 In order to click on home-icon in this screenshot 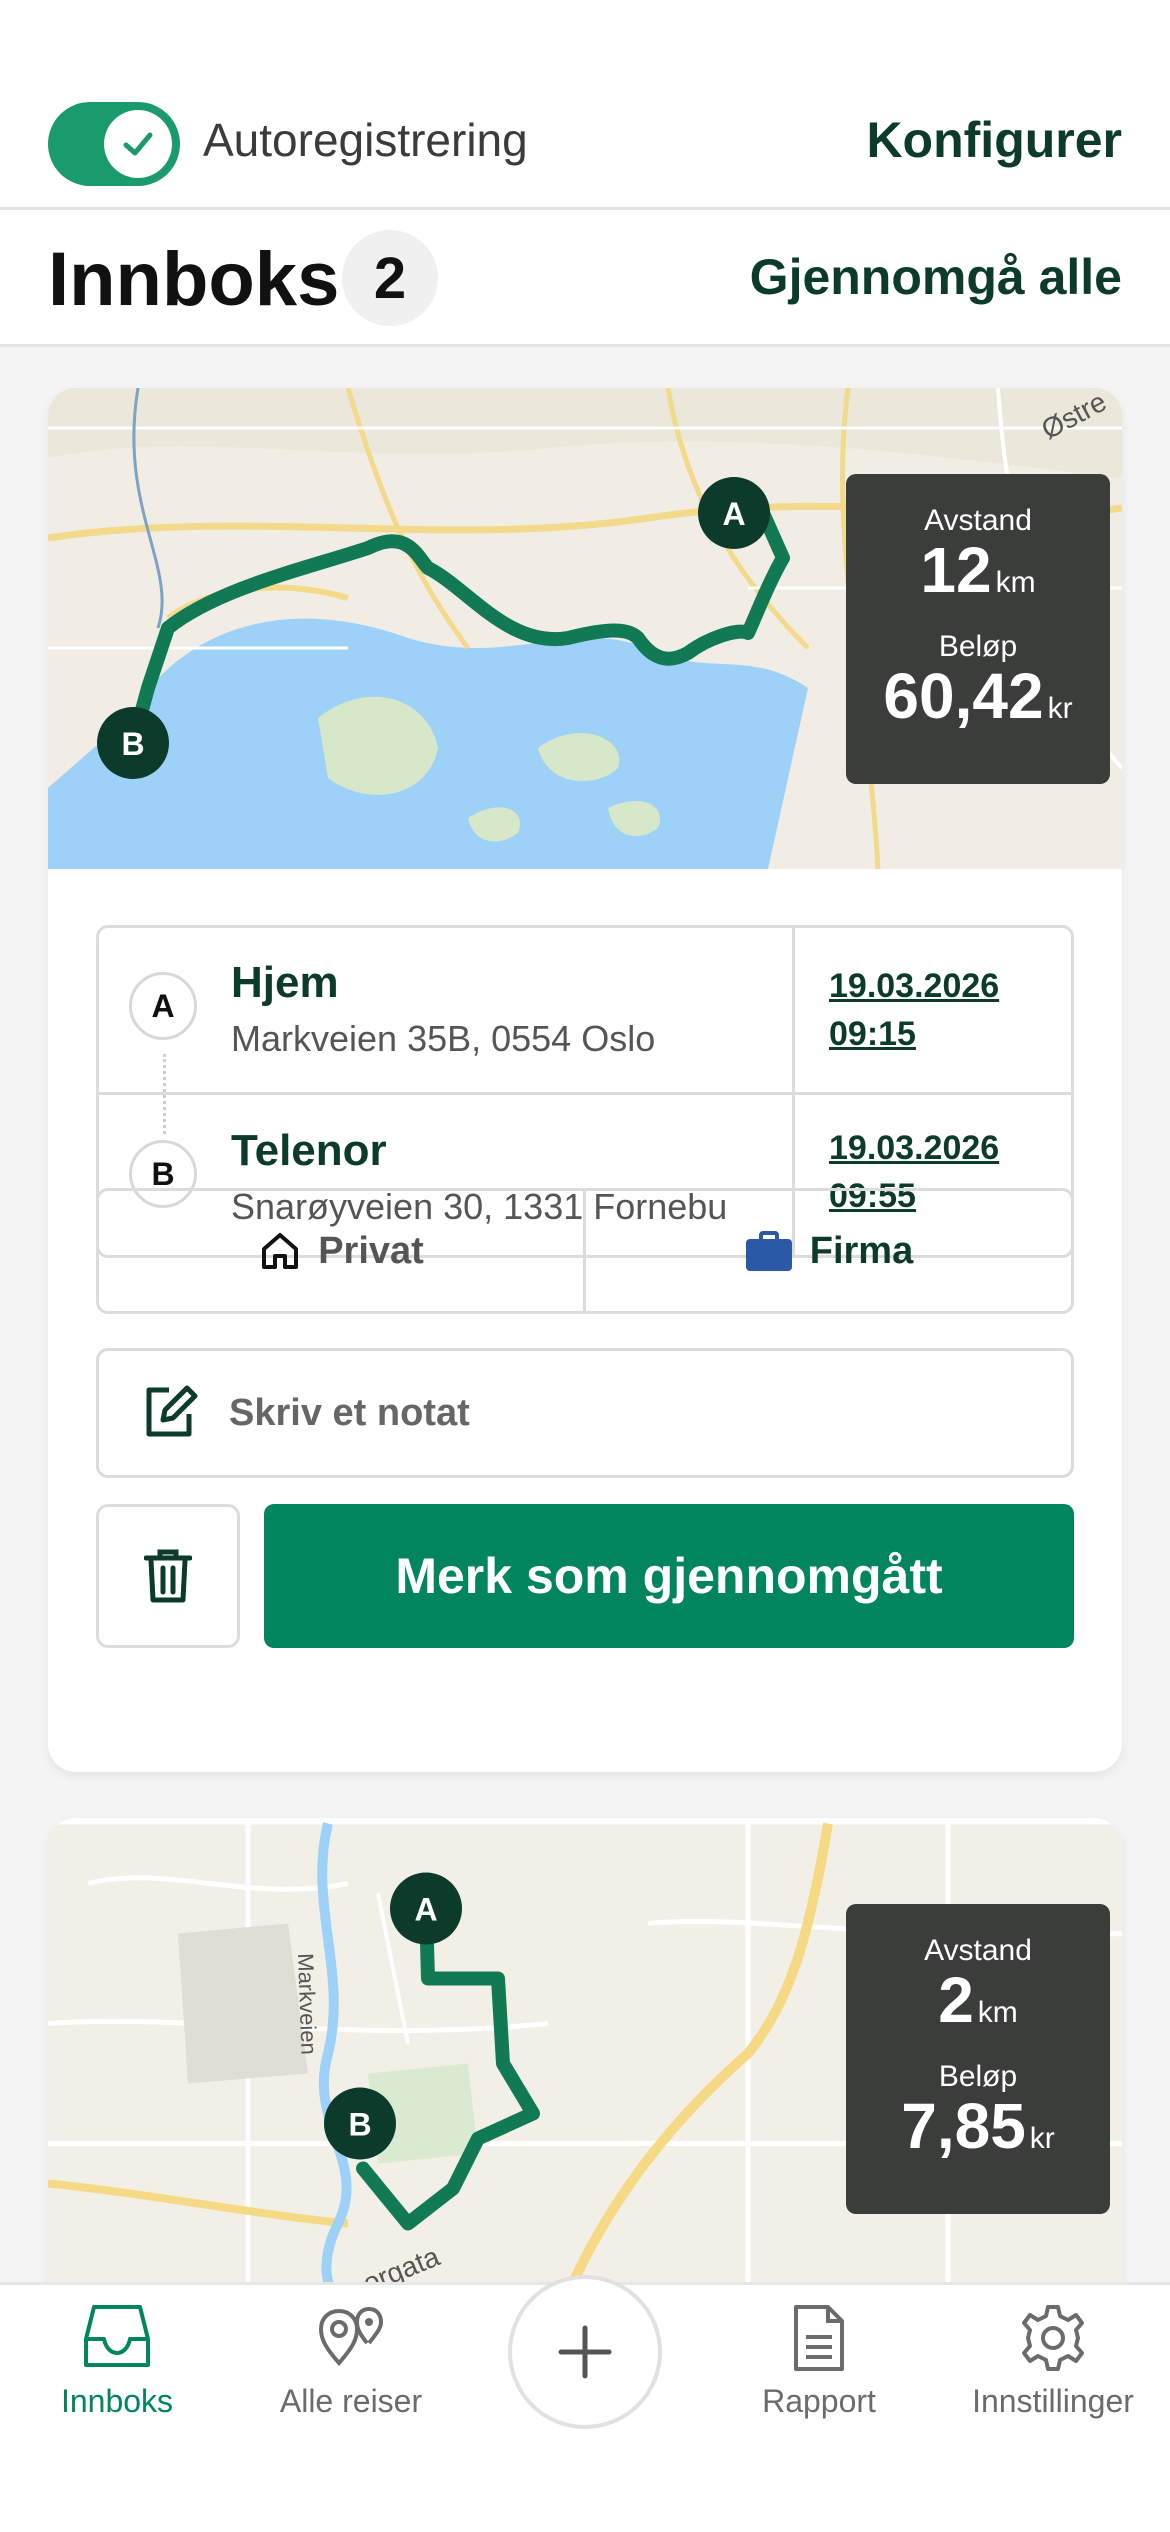, I will do `click(280, 1251)`.